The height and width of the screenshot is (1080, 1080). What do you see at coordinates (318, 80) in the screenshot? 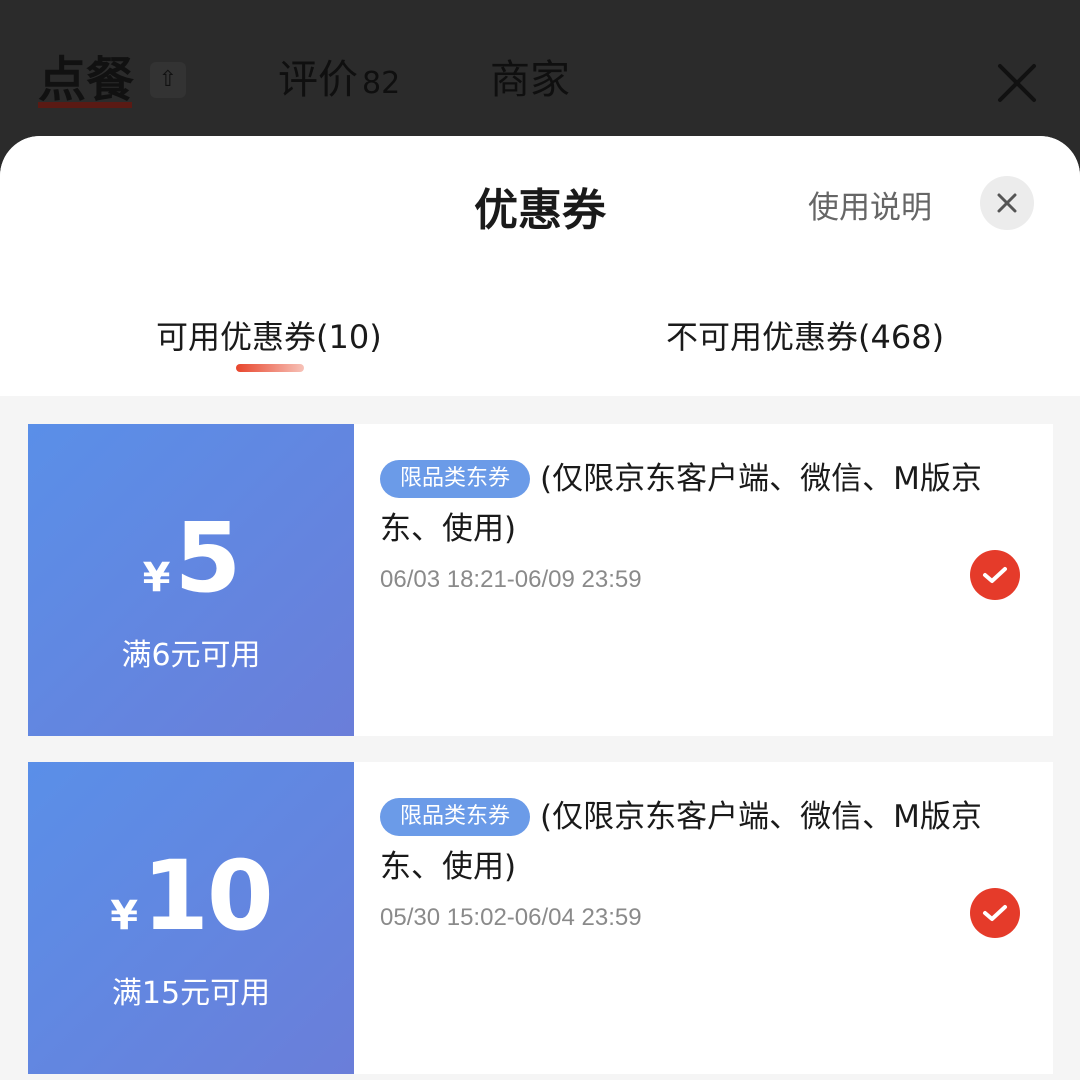
I see `tab-reviews-label: 评价` at bounding box center [318, 80].